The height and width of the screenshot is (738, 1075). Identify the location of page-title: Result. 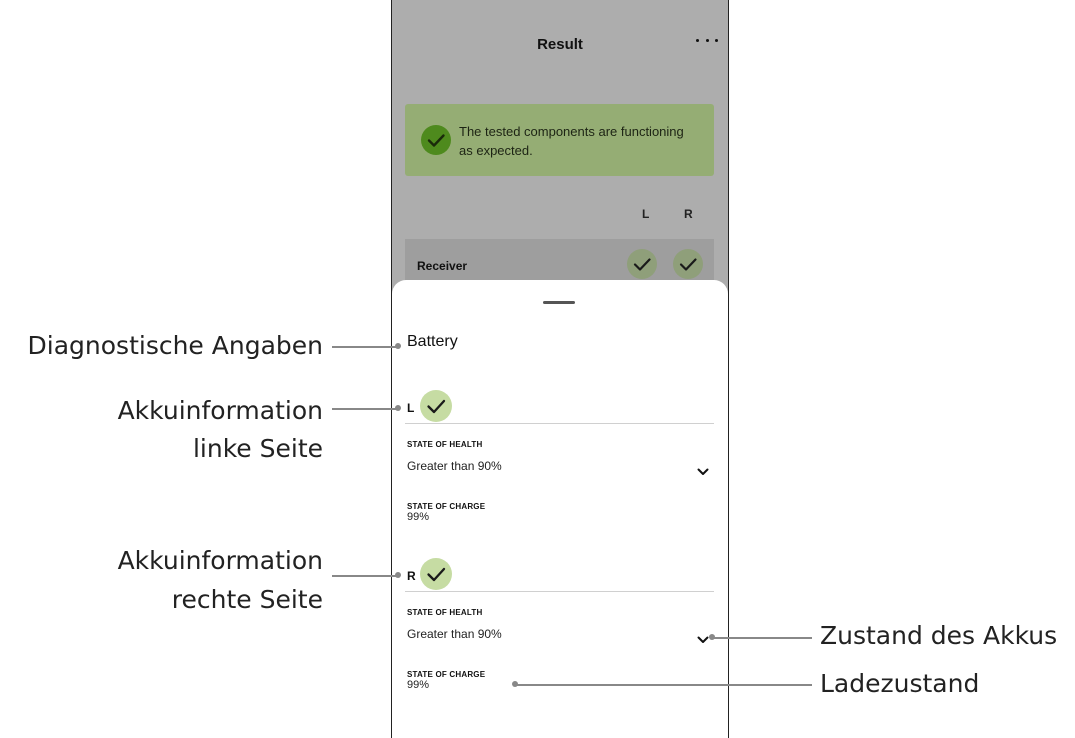
(560, 44).